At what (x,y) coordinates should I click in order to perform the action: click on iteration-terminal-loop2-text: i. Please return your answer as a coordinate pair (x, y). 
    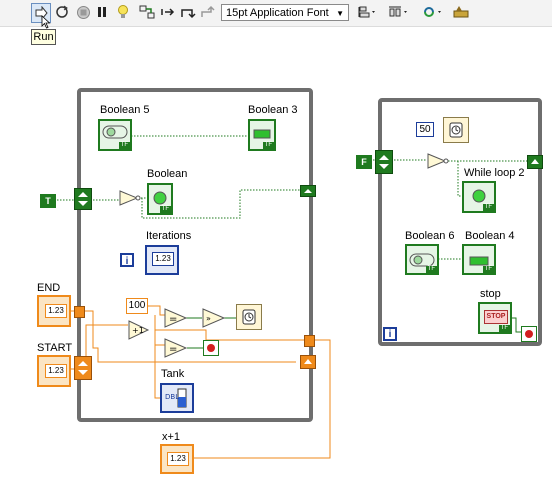
    Looking at the image, I should click on (390, 334).